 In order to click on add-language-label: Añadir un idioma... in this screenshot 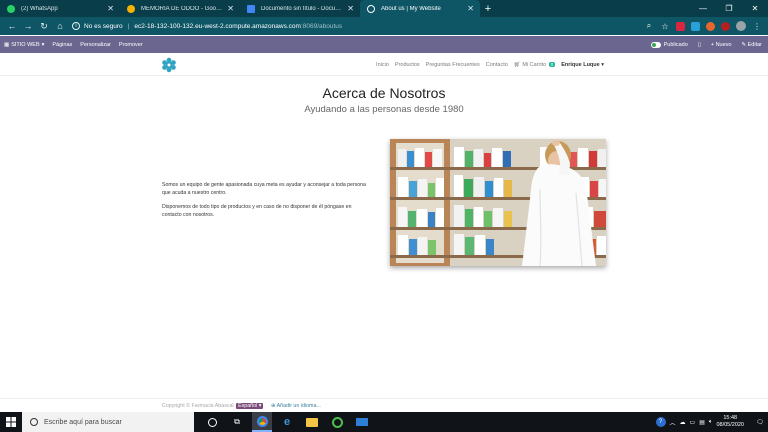, I will do `click(298, 406)`.